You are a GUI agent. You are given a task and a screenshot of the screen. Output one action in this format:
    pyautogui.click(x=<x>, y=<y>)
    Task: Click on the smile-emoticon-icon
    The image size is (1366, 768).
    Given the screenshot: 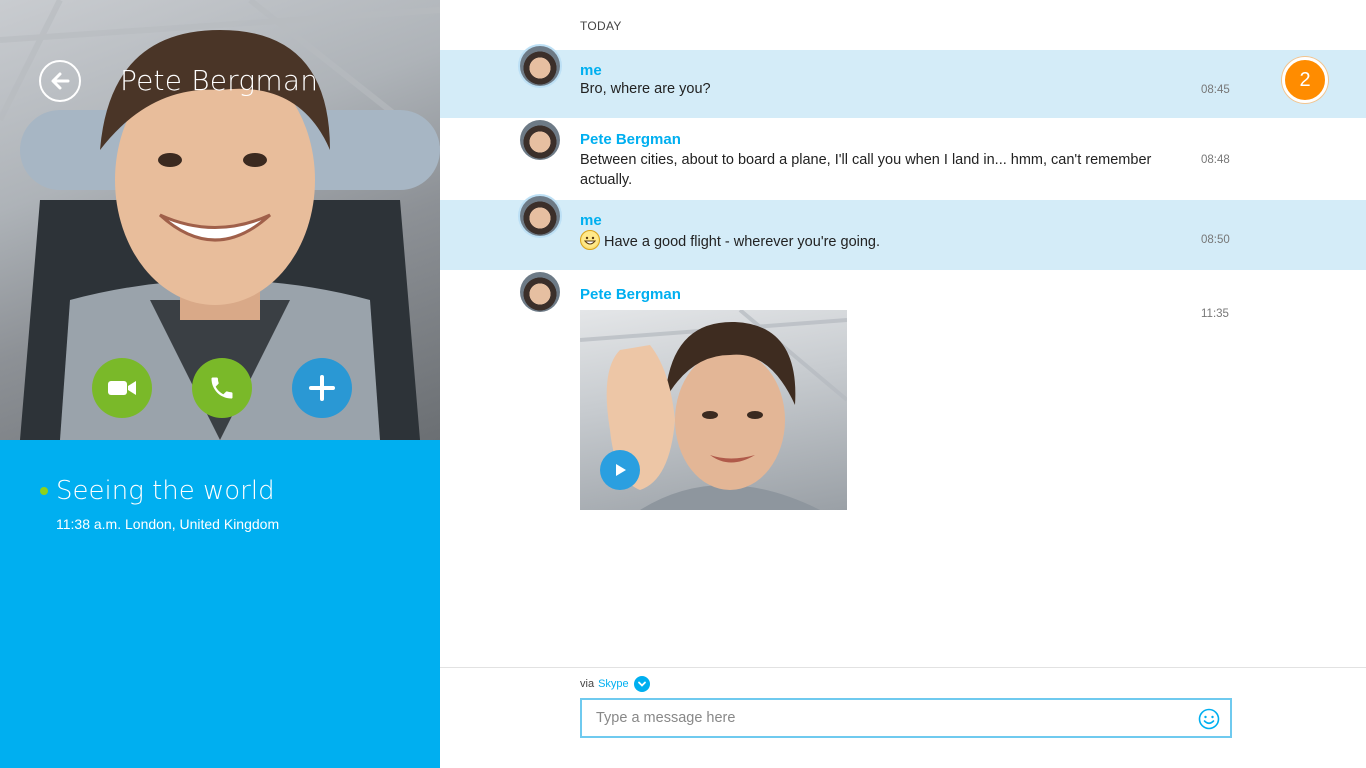 What is the action you would take?
    pyautogui.click(x=590, y=240)
    